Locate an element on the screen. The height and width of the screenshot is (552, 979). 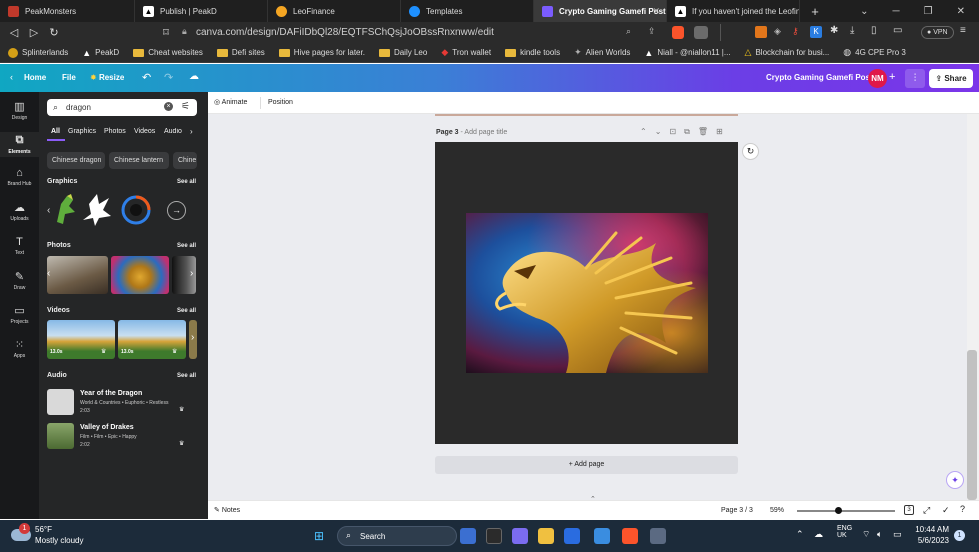
file-menu-button: File is located at coordinates (69, 77).